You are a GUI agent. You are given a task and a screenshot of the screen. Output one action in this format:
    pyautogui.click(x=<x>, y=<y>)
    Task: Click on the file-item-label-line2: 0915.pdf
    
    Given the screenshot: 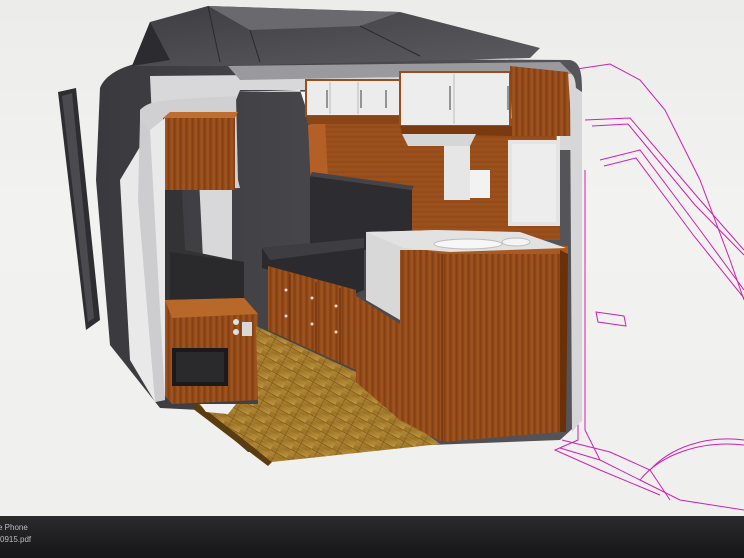 What is the action you would take?
    pyautogui.click(x=16, y=539)
    